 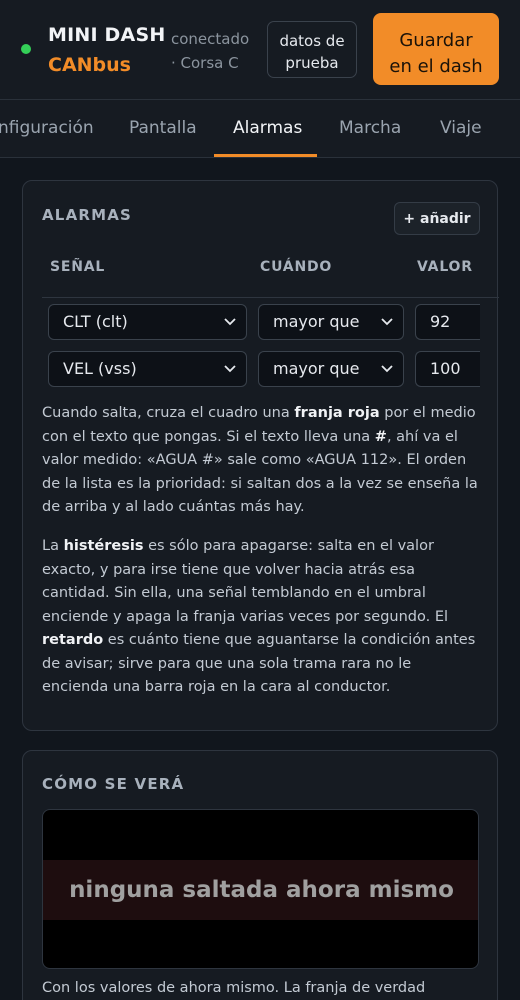 I want to click on test-data-button-label-1: datos de, so click(x=312, y=41).